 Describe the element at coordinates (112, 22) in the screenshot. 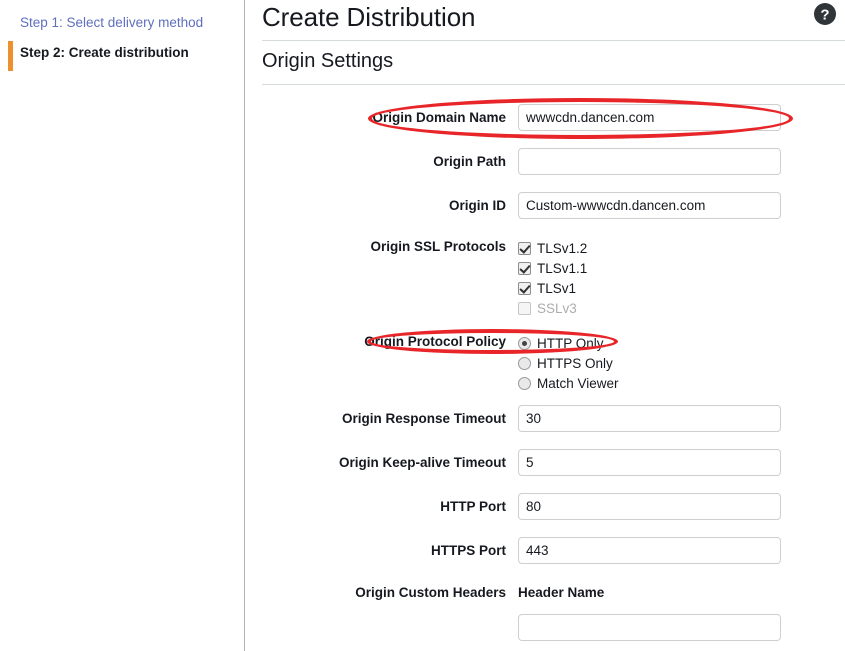

I see `sidebar-item-step-1-label: Step 1: Select delivery method` at that location.